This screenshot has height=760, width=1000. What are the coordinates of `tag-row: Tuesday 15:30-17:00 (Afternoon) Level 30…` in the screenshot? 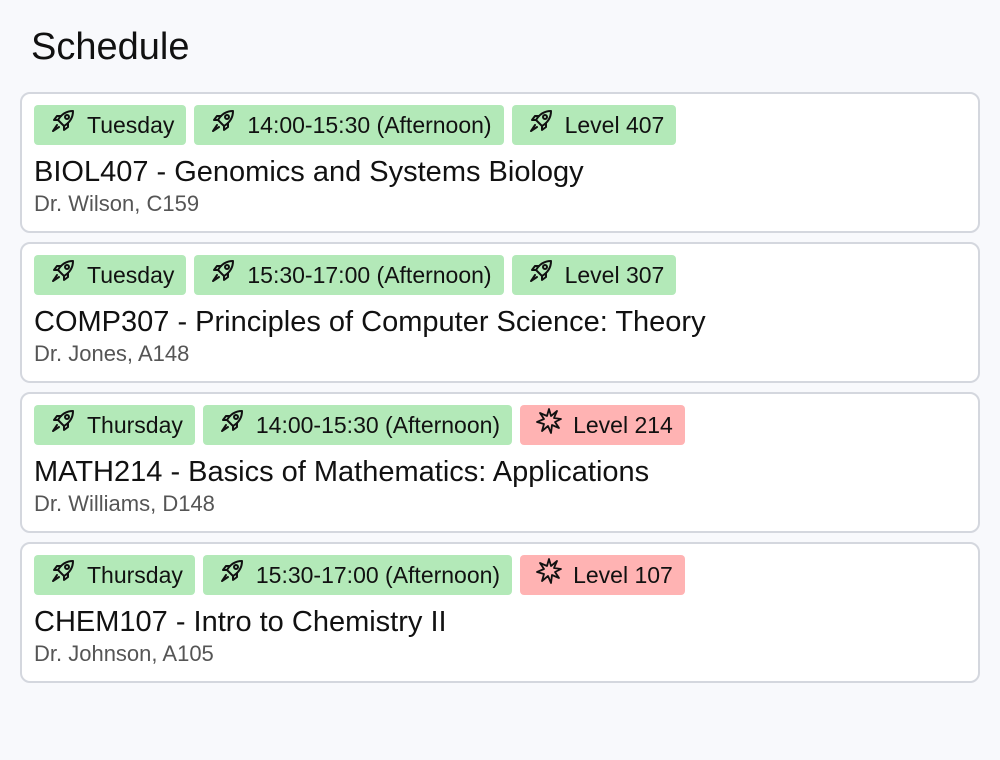 It's located at (506, 275).